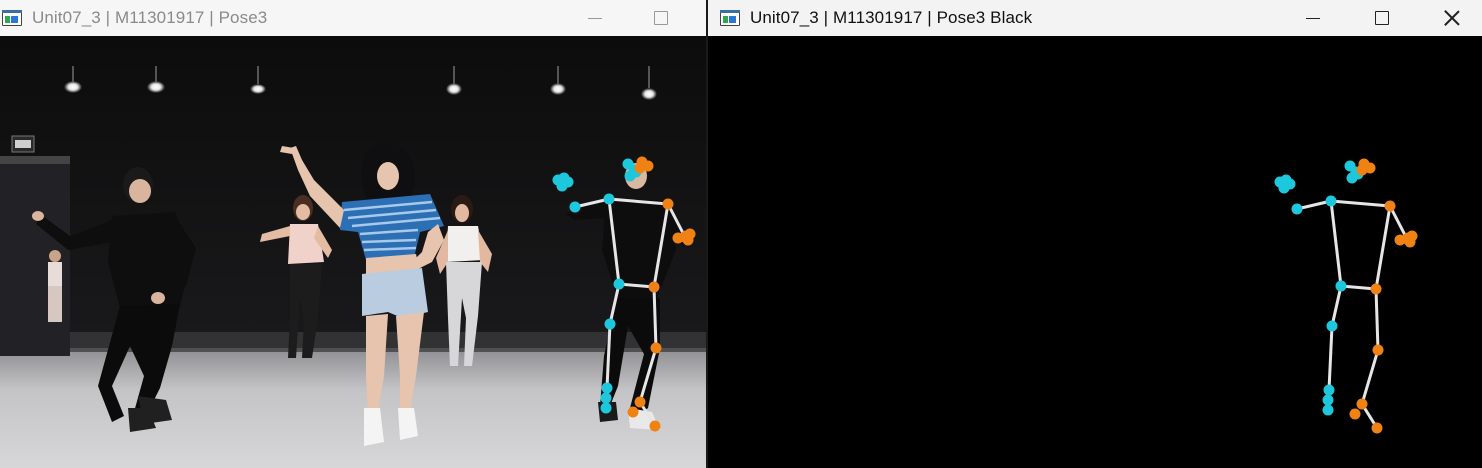  I want to click on pose-skeleton-canvas, so click(1346, 296).